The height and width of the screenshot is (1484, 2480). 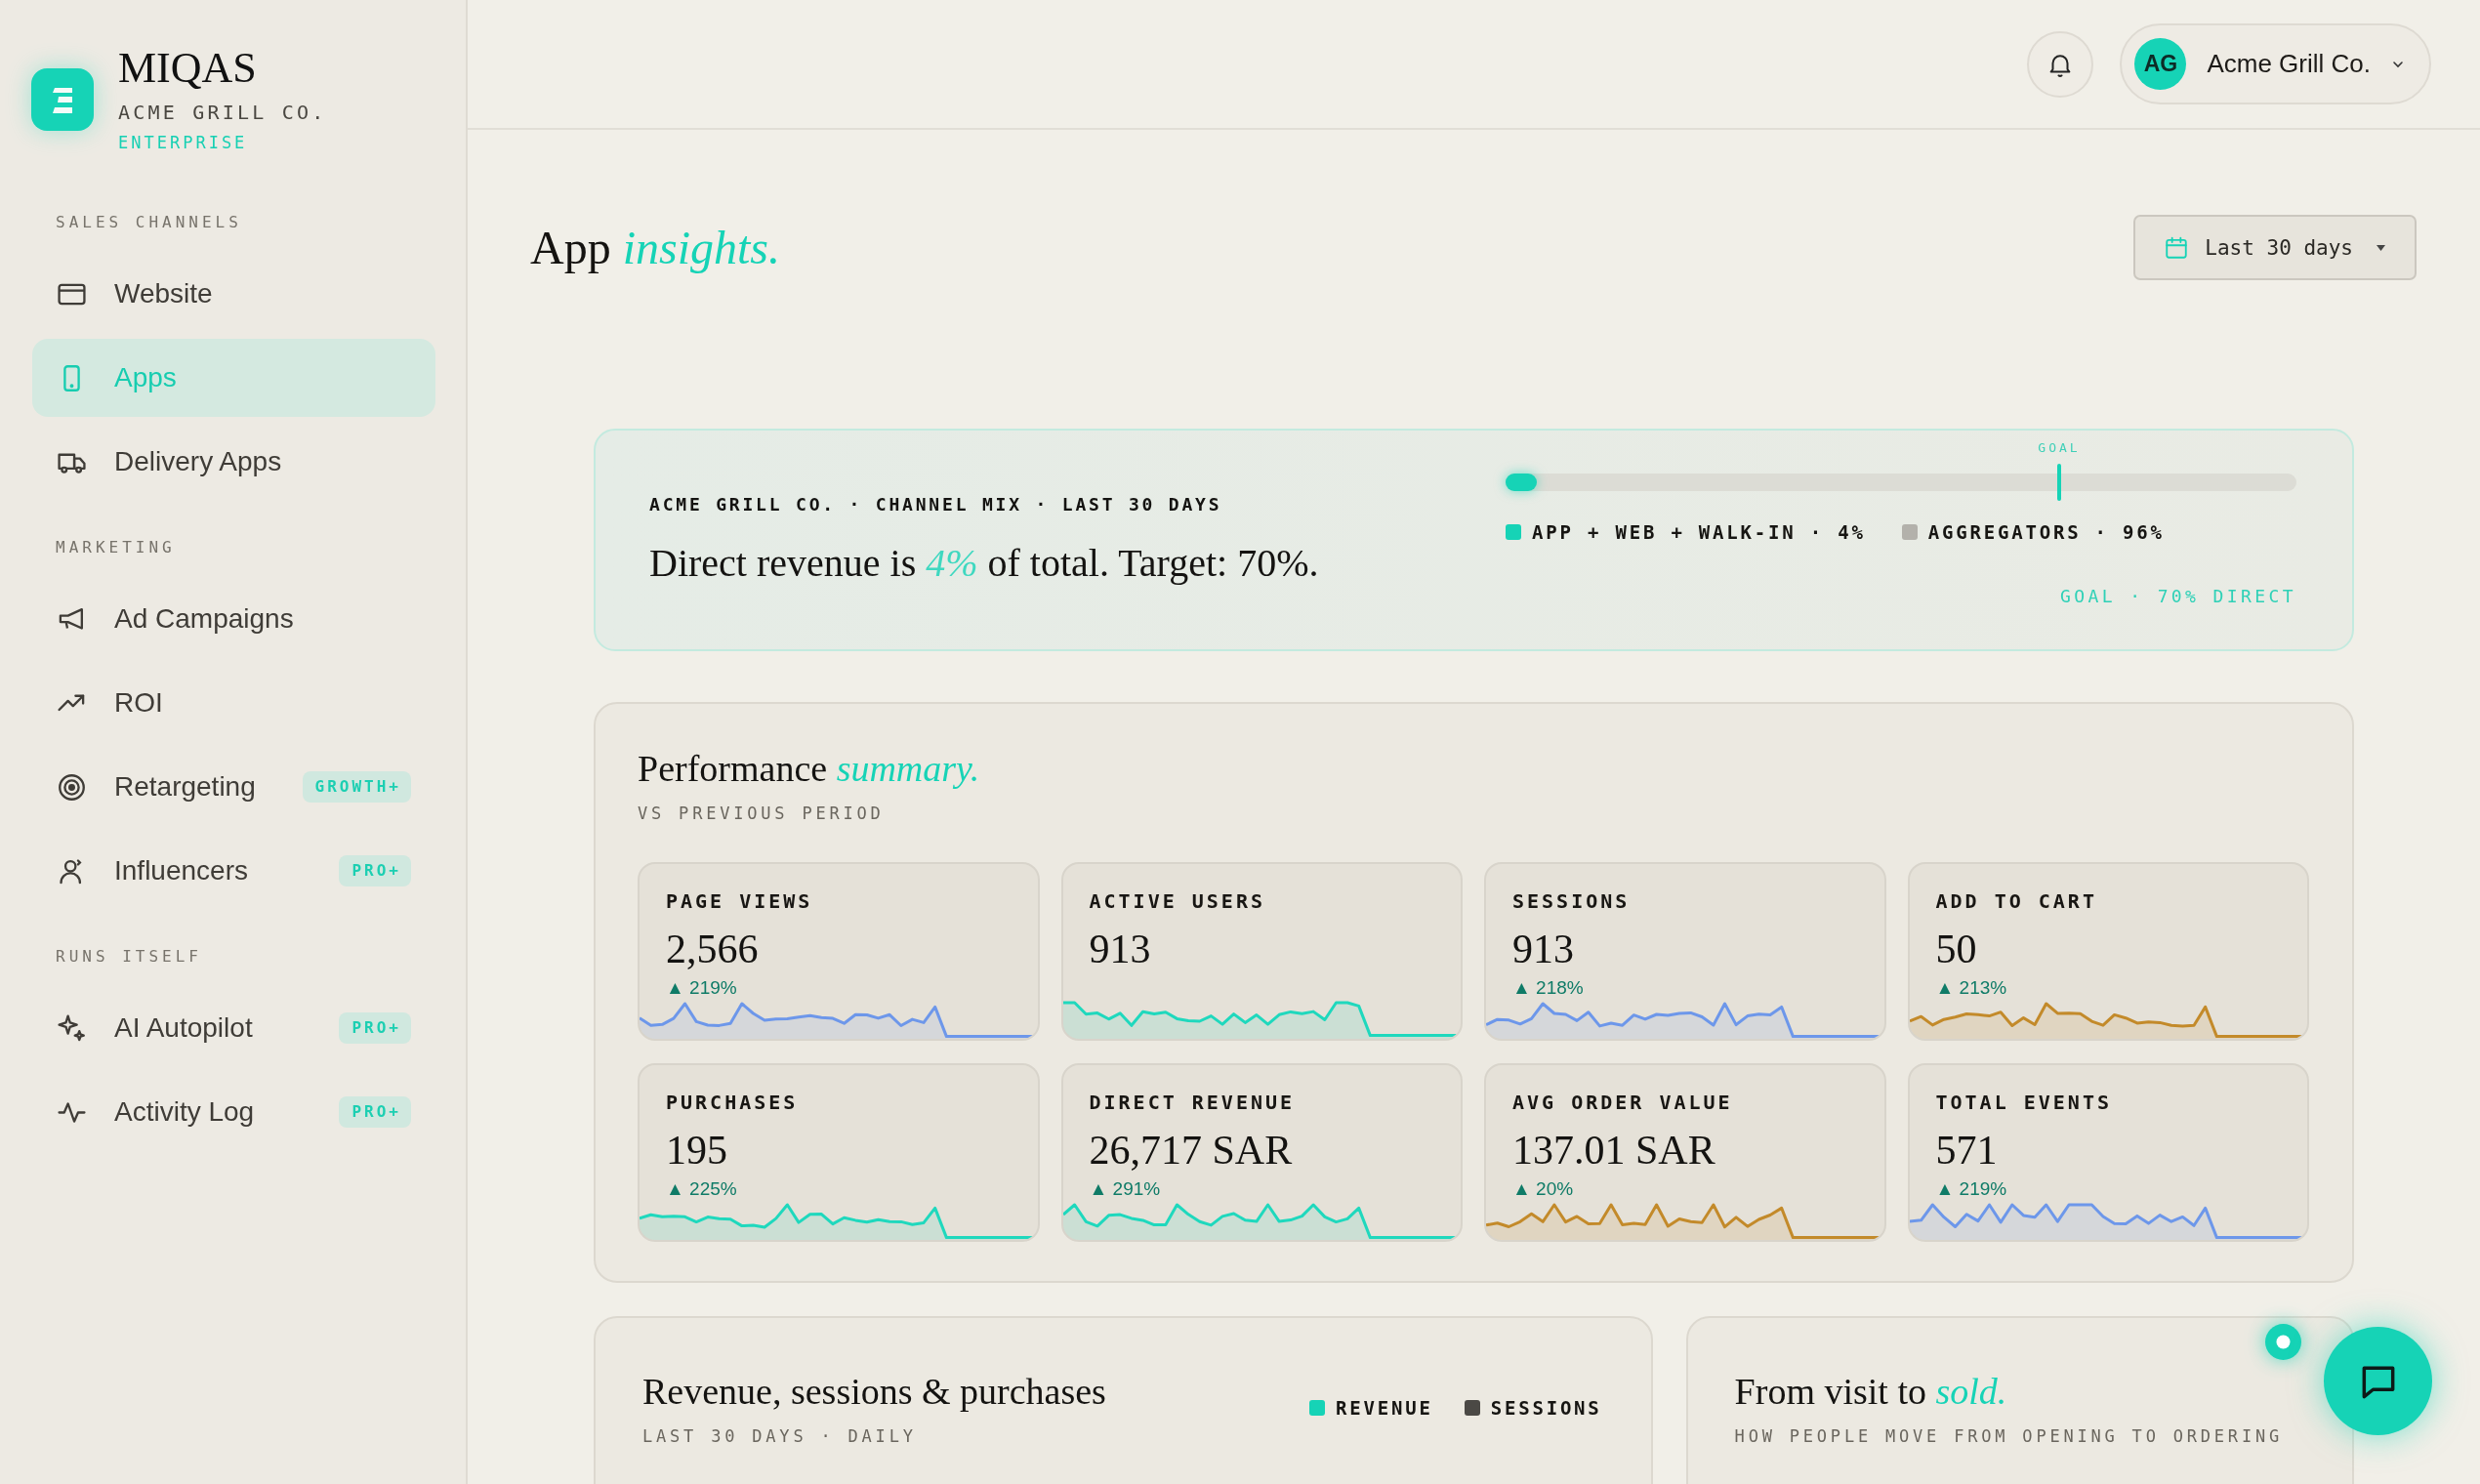 What do you see at coordinates (655, 248) in the screenshot?
I see `page-title: App insights.` at bounding box center [655, 248].